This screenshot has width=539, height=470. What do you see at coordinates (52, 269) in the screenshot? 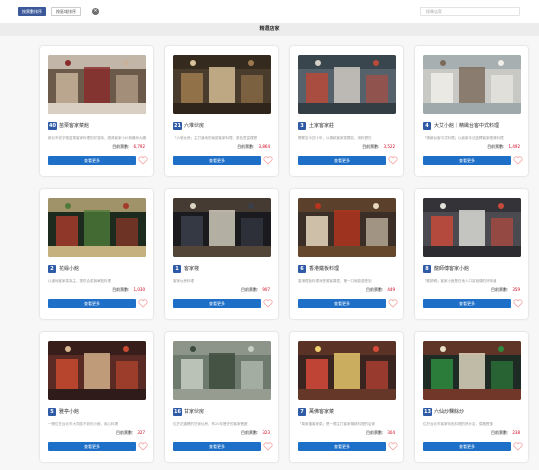
I see `rank-badge: 2` at bounding box center [52, 269].